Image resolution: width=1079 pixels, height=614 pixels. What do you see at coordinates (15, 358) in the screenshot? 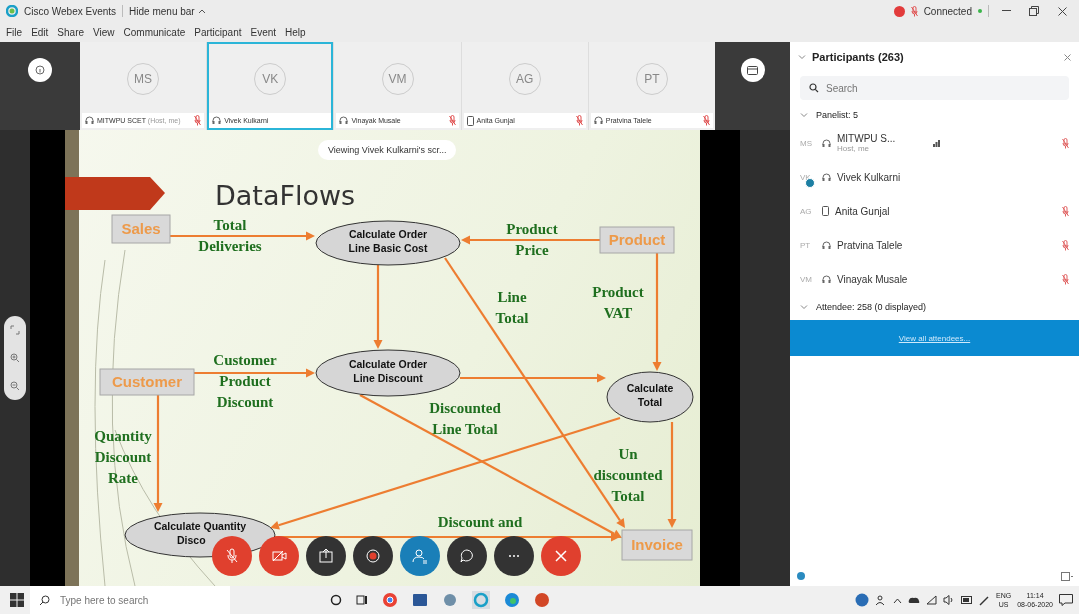
I see `zoom-in-icon` at bounding box center [15, 358].